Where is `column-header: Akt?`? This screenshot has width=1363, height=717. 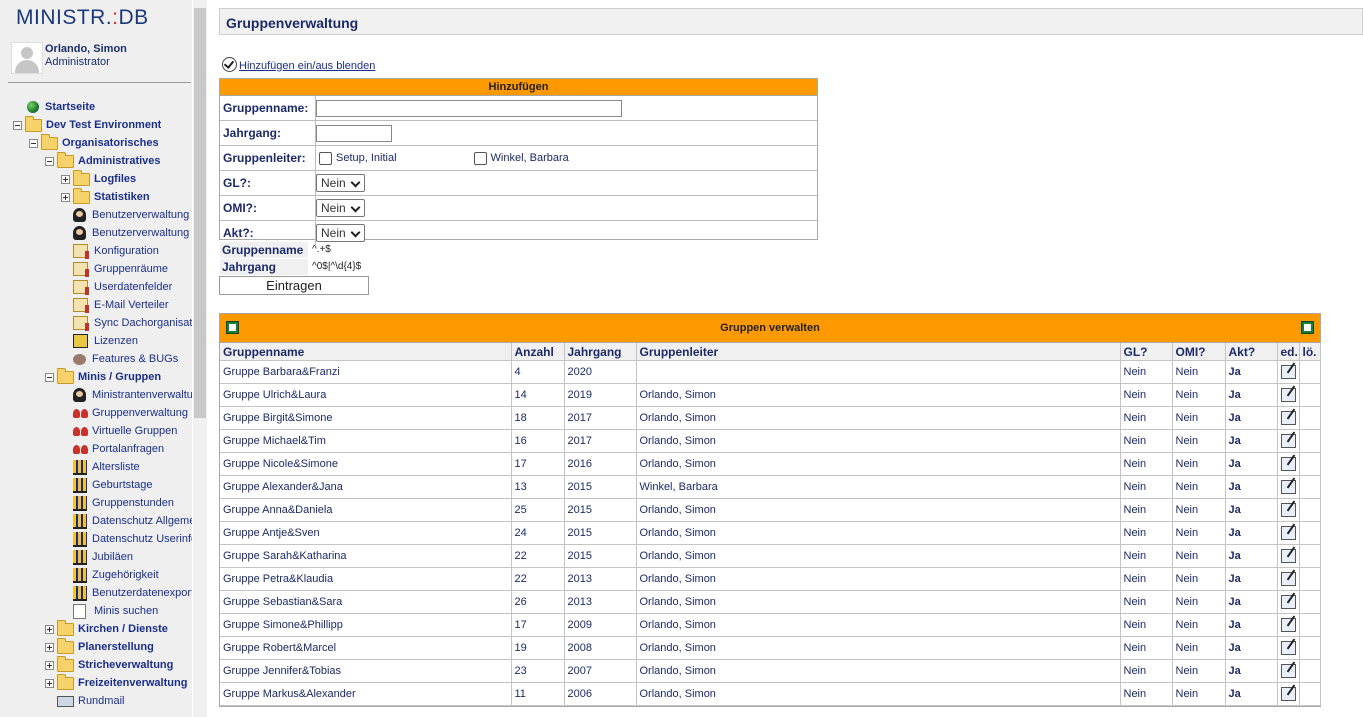
column-header: Akt? is located at coordinates (1251, 352).